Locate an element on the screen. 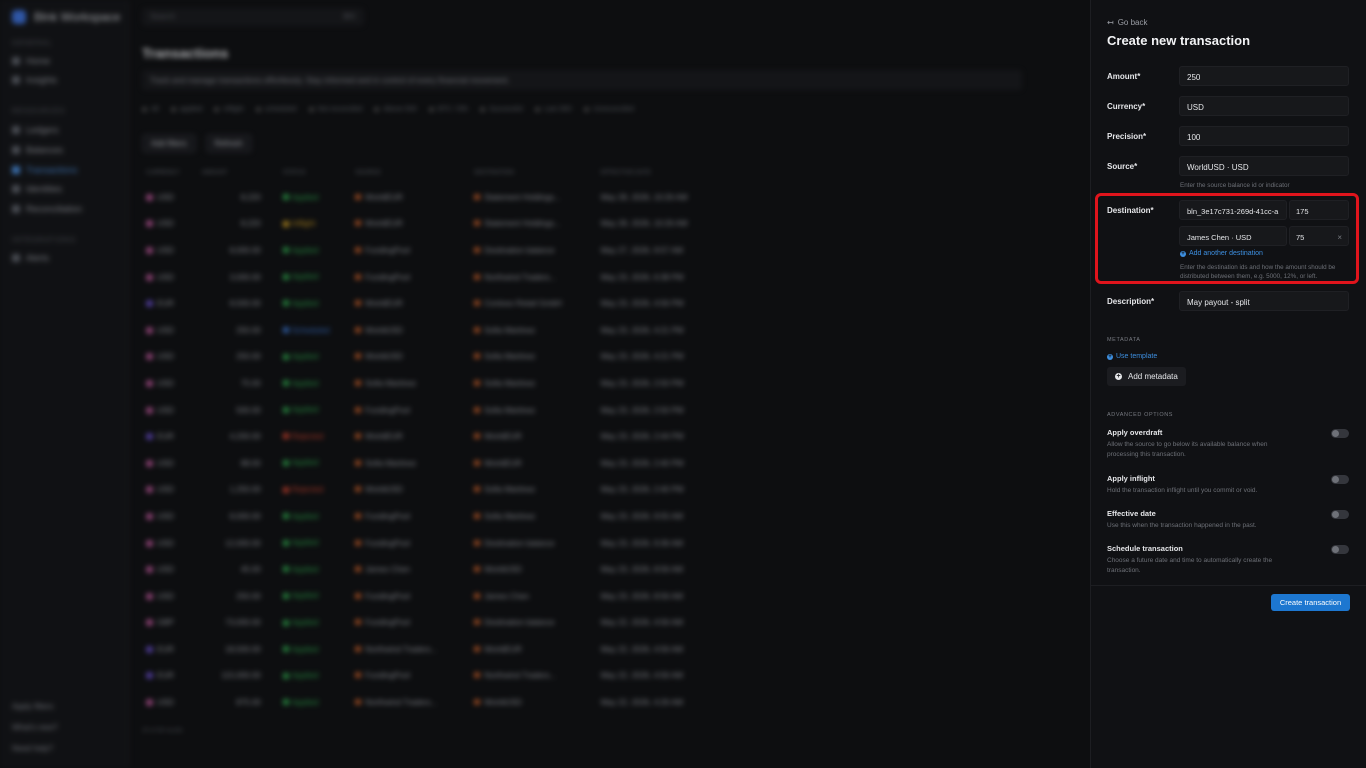  table-cell: 18,500.00 is located at coordinates (238, 649).